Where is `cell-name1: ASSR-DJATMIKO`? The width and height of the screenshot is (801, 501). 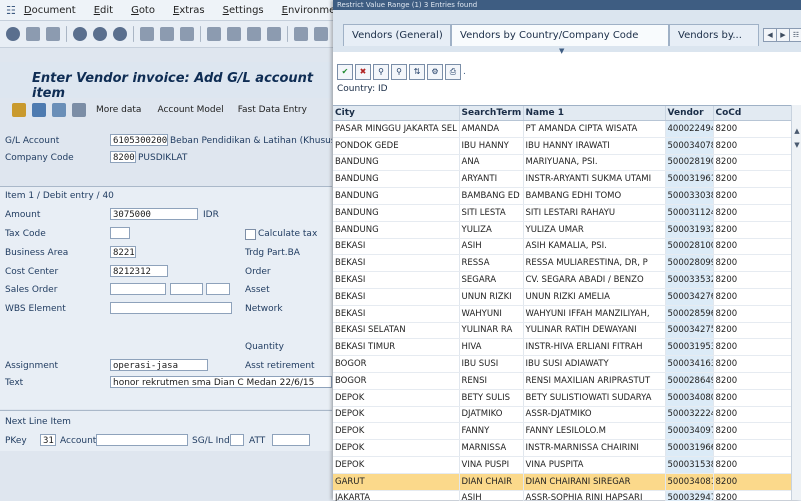
cell-name1: ASSR-DJATMIKO is located at coordinates (594, 415).